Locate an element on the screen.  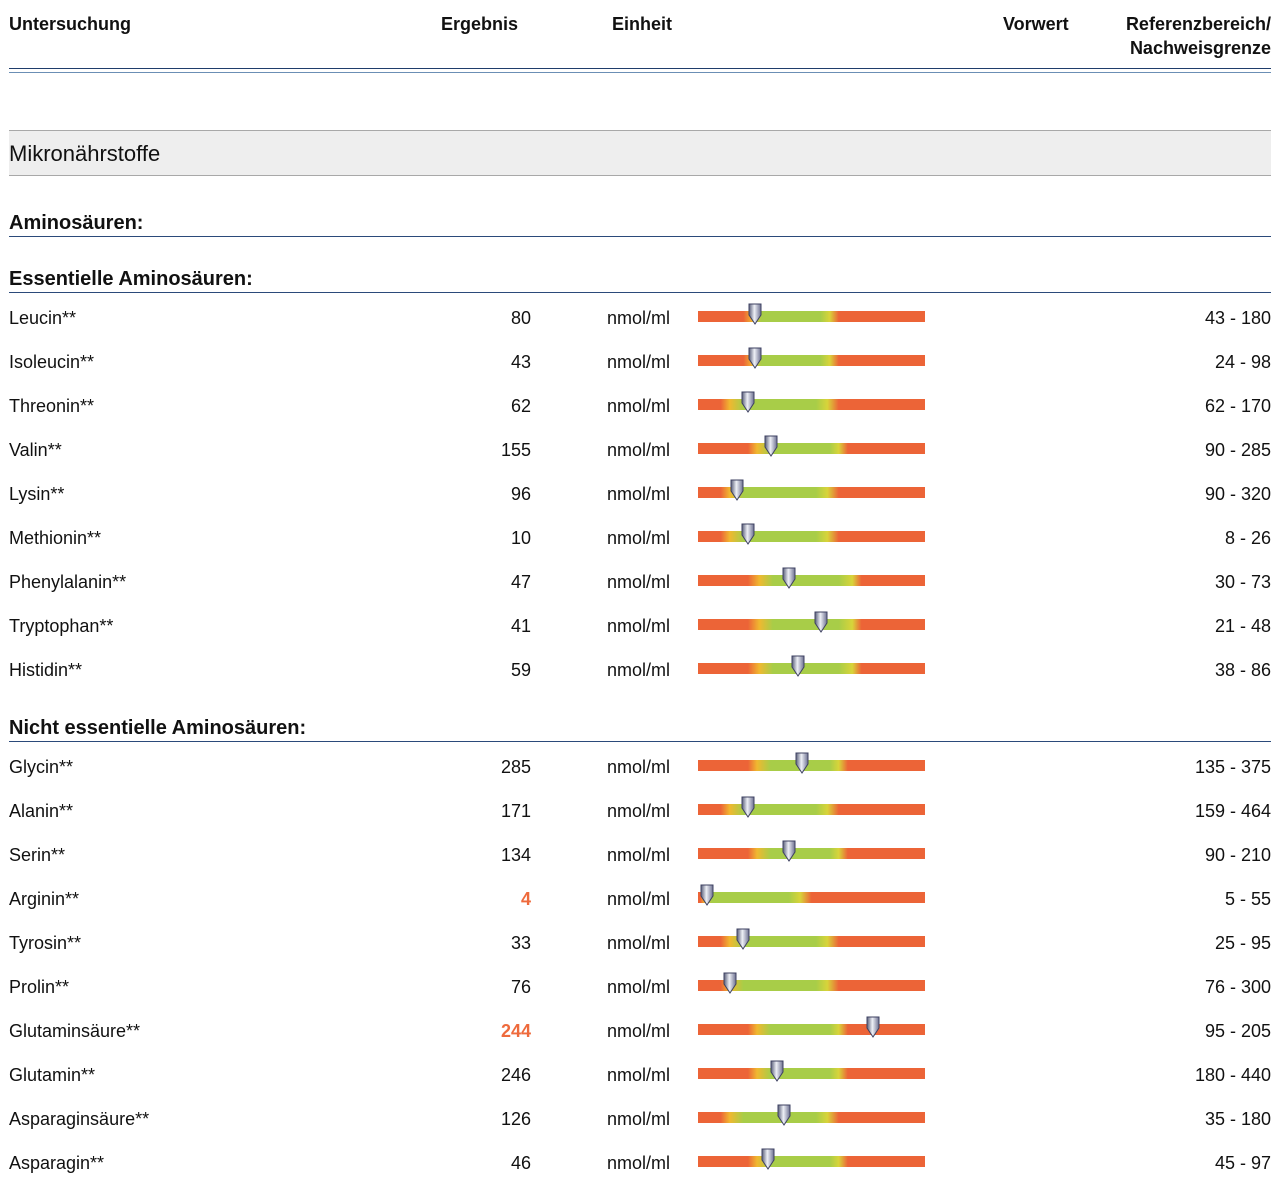
row-reference-range: 90 - 285 is located at coordinates (1237, 450).